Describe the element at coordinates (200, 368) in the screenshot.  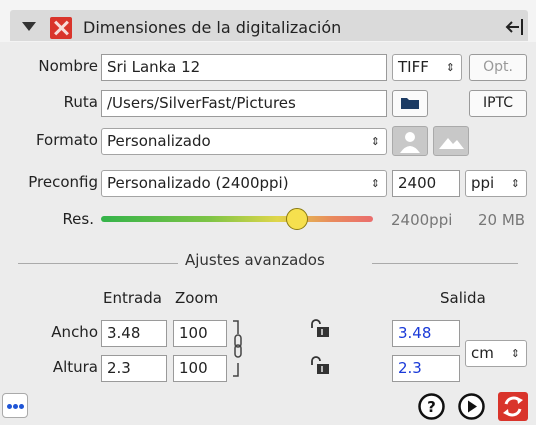
I see `altura-zoom-input: 100` at that location.